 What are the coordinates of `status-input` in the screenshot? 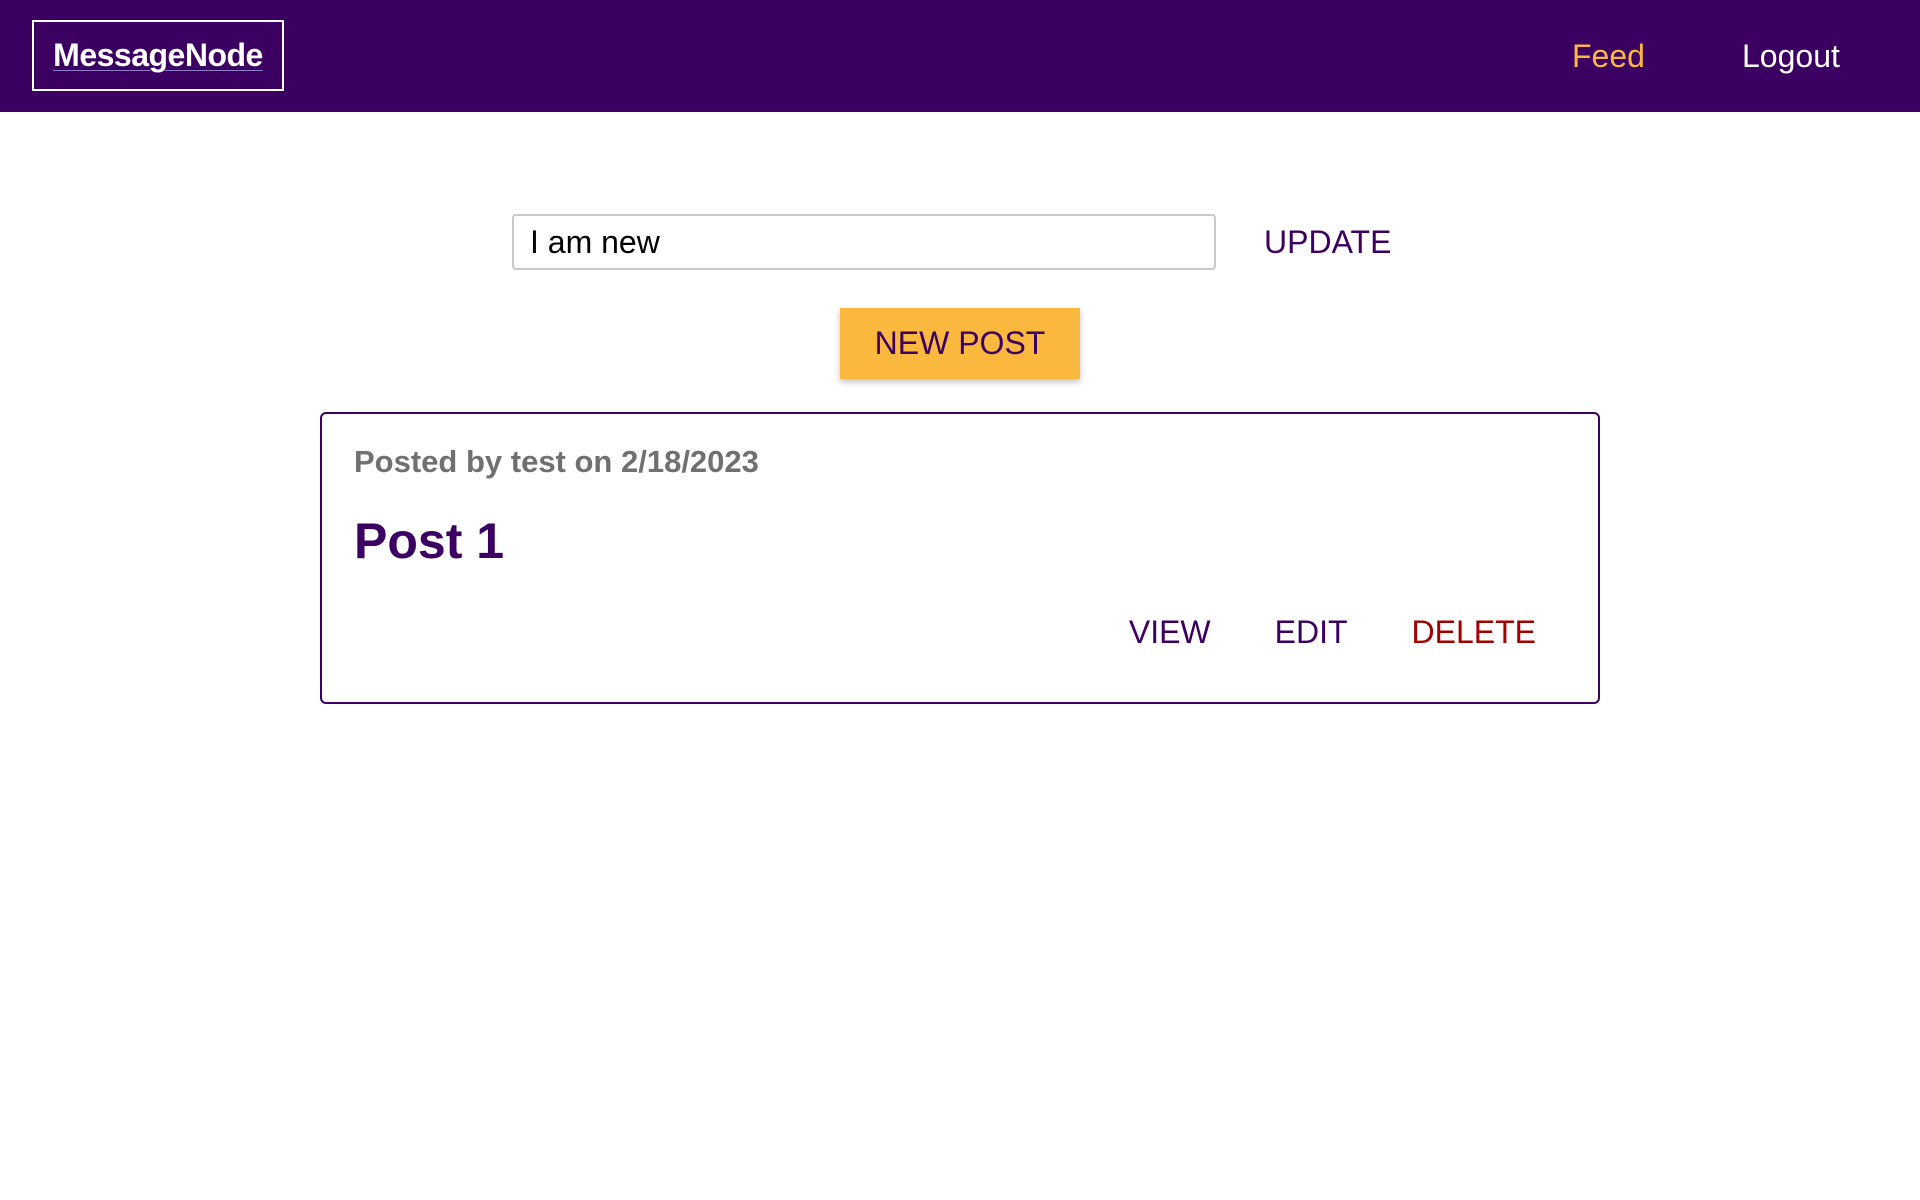 It's located at (864, 242).